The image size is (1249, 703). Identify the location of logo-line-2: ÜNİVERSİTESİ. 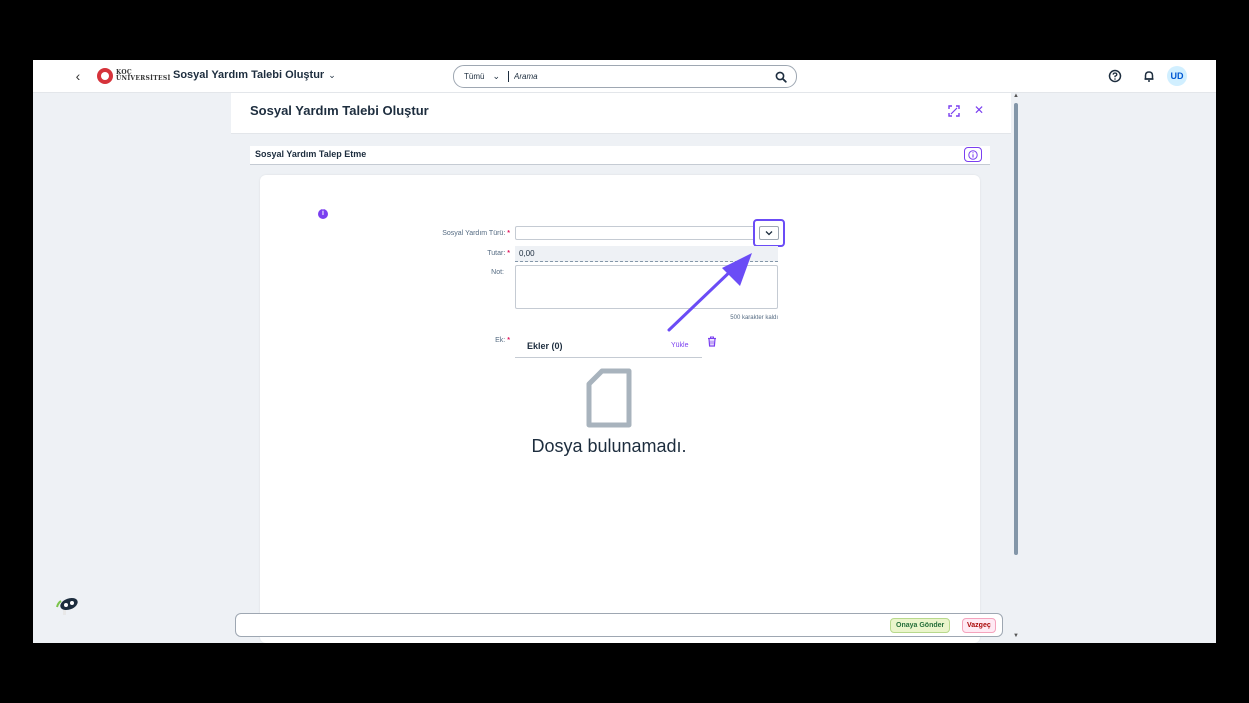
(143, 78).